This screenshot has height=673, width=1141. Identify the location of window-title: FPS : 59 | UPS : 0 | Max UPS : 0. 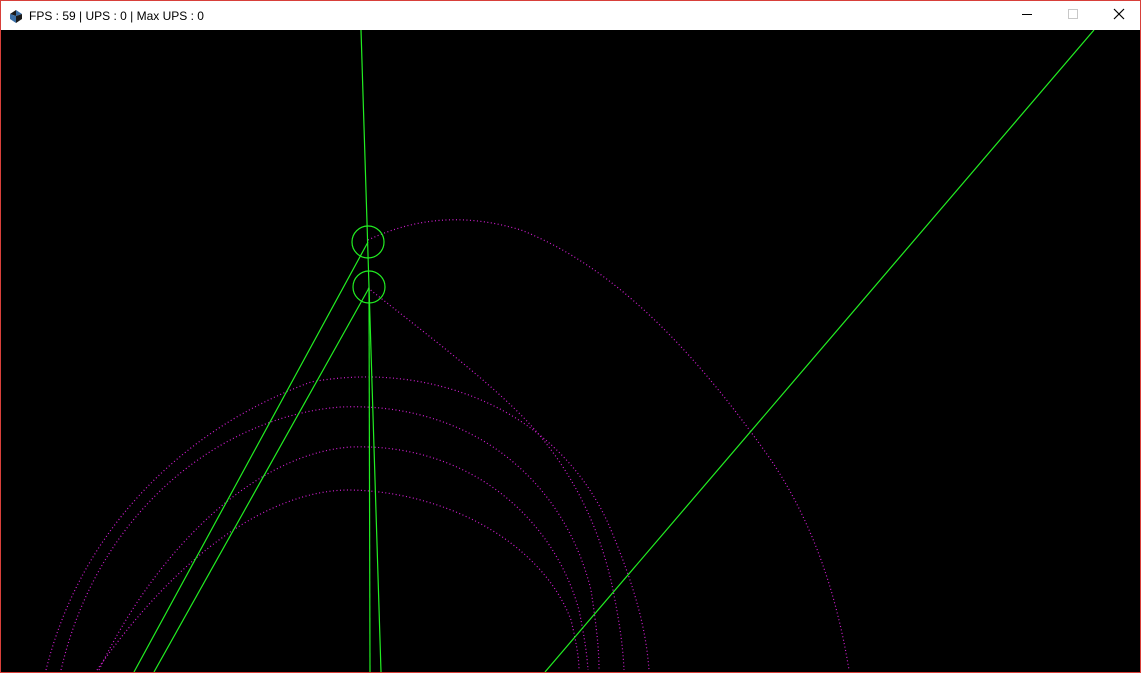
(116, 16).